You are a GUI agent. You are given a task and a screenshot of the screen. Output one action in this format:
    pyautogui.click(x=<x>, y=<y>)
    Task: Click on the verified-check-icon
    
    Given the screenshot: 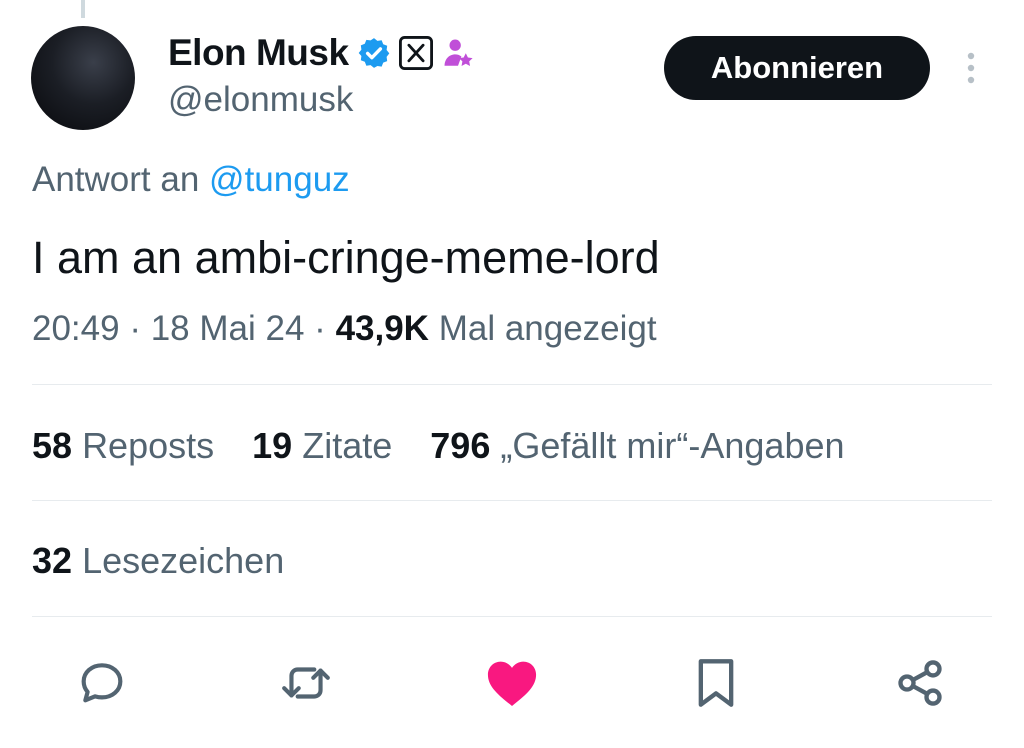 What is the action you would take?
    pyautogui.click(x=374, y=53)
    